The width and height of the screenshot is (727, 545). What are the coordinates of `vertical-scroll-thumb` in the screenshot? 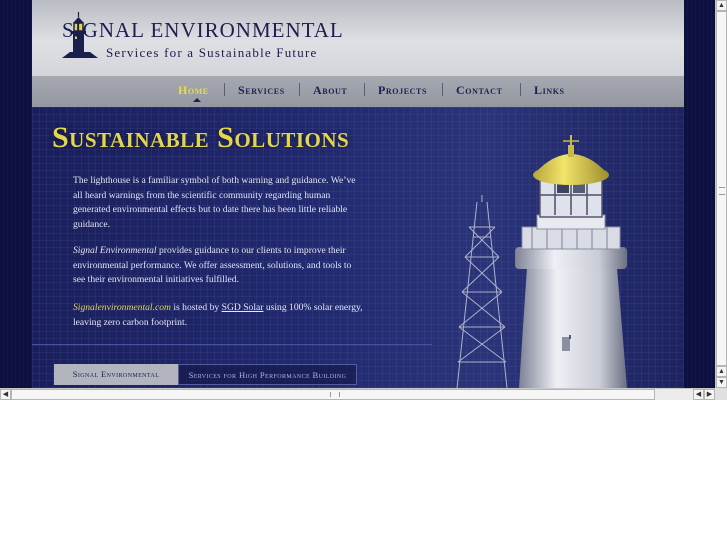 It's located at (721, 188).